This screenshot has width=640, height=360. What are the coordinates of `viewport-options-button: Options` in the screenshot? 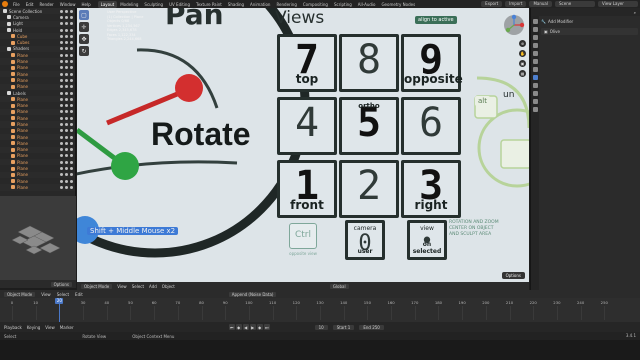 It's located at (513, 275).